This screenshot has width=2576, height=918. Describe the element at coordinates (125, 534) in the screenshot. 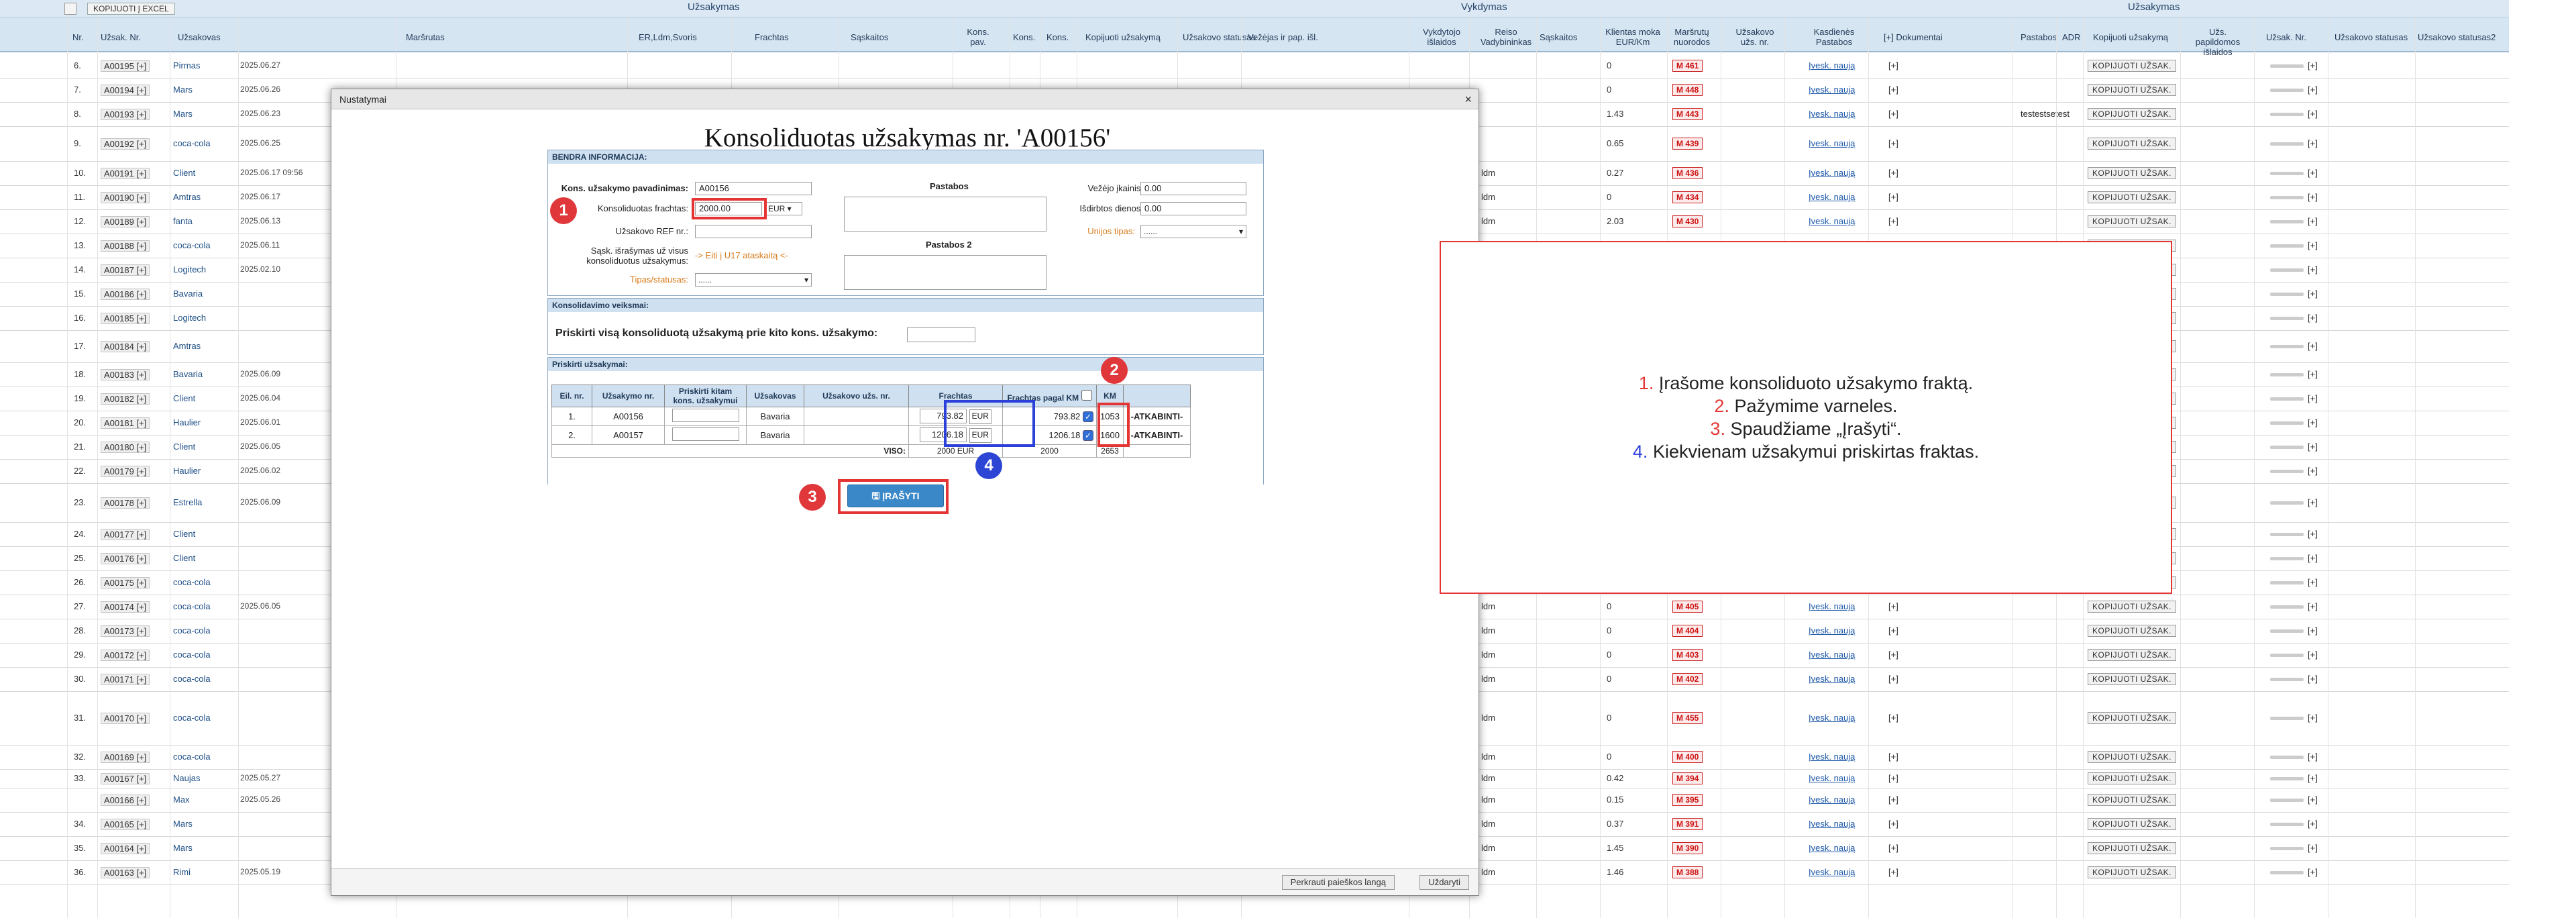

I see `row-code: A00177 [+]` at that location.